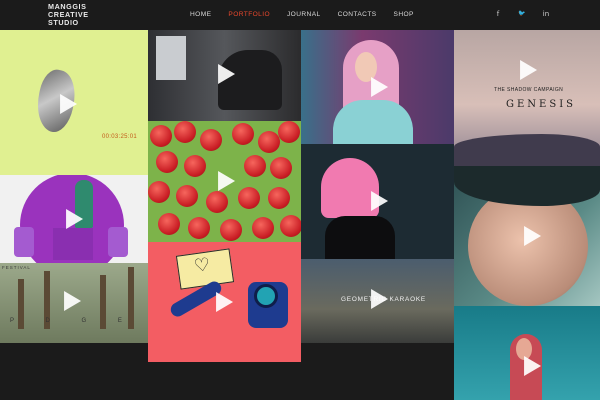 This screenshot has height=400, width=600. What do you see at coordinates (73, 244) in the screenshot?
I see `purple-desk` at bounding box center [73, 244].